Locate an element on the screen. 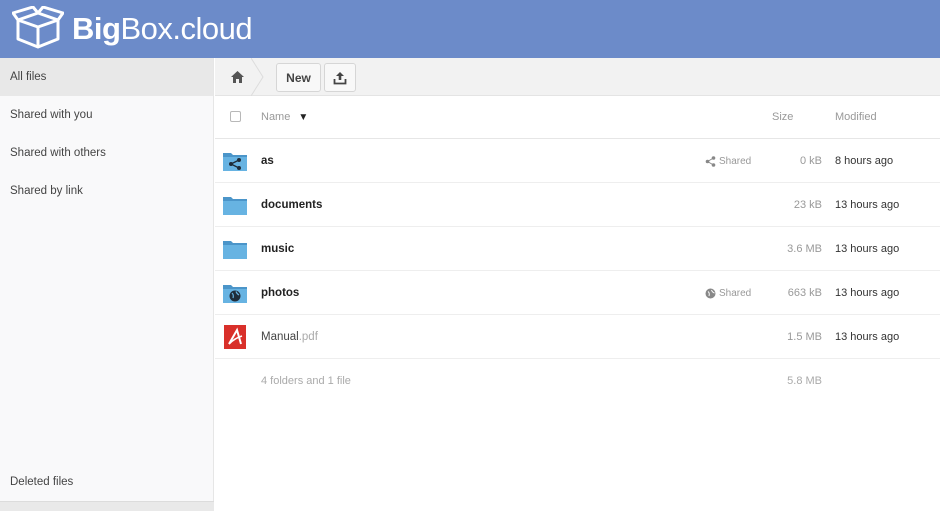  summary-count: 4 folders and 1 file is located at coordinates (306, 381).